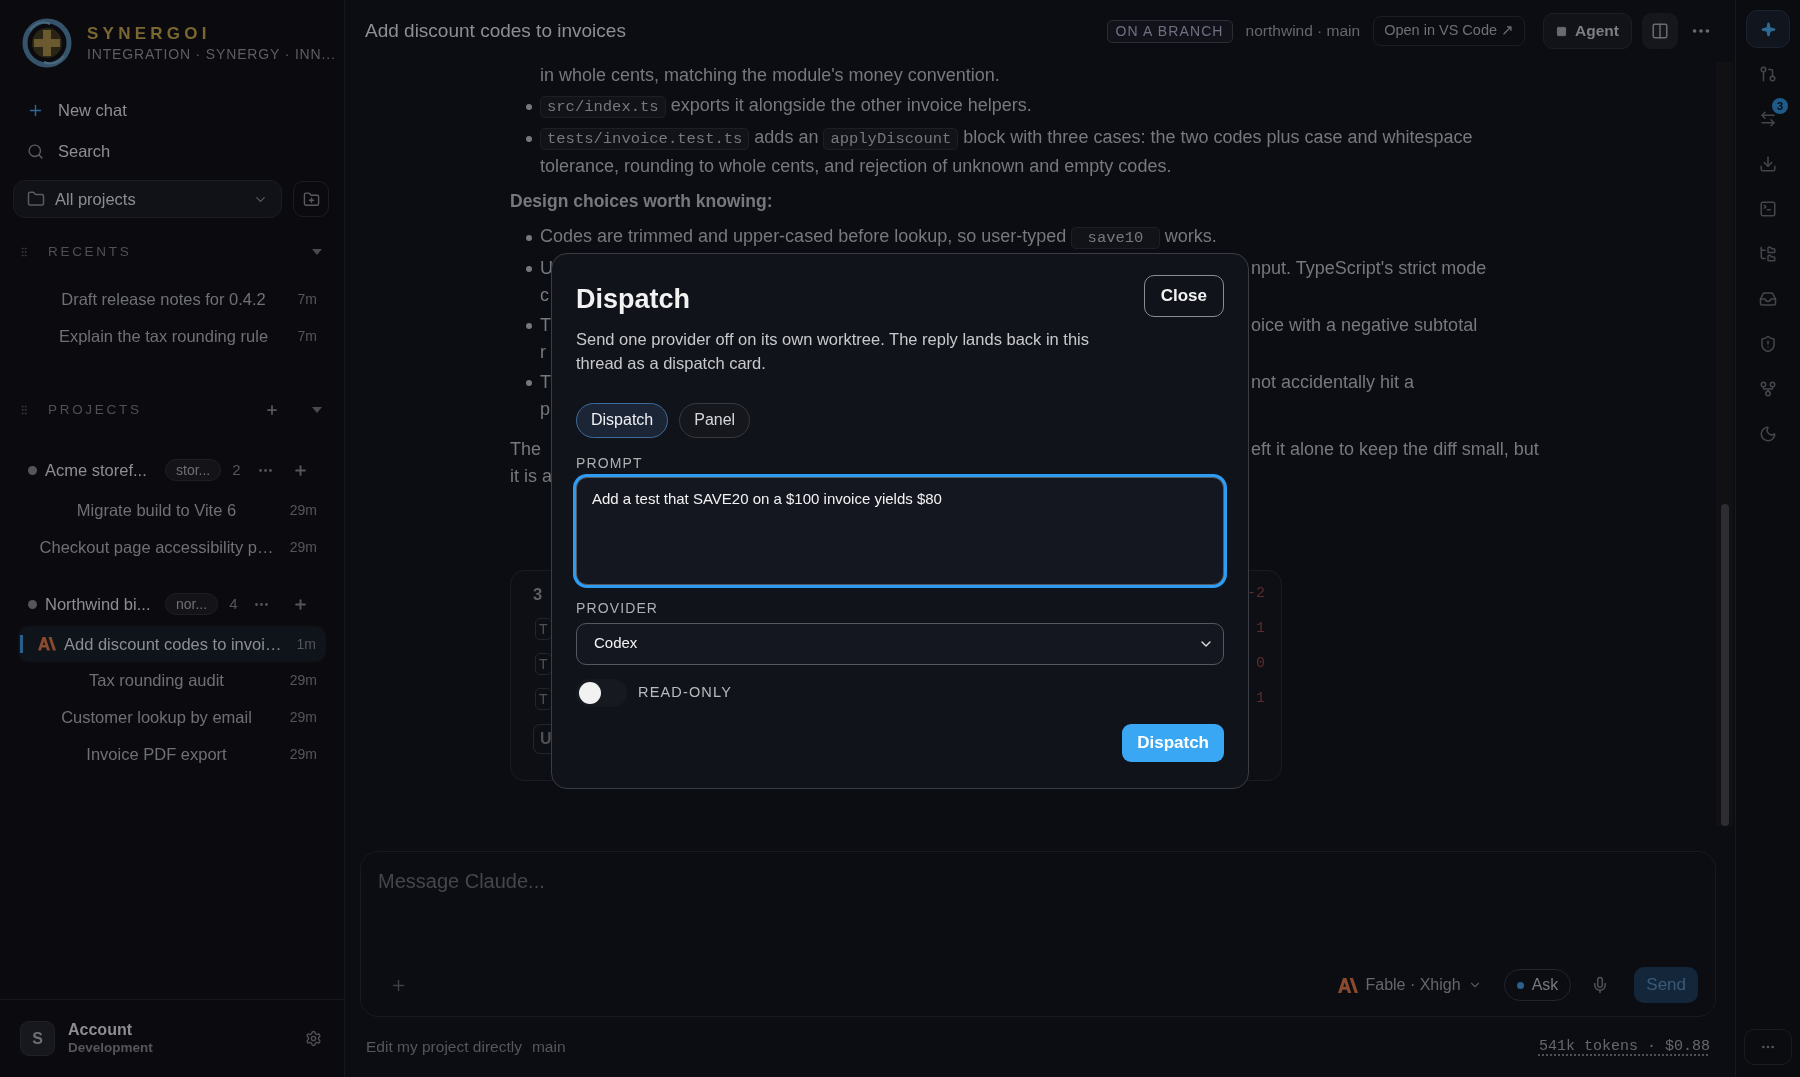 The width and height of the screenshot is (1800, 1077). Describe the element at coordinates (900, 643) in the screenshot. I see `provider-select: Codex` at that location.